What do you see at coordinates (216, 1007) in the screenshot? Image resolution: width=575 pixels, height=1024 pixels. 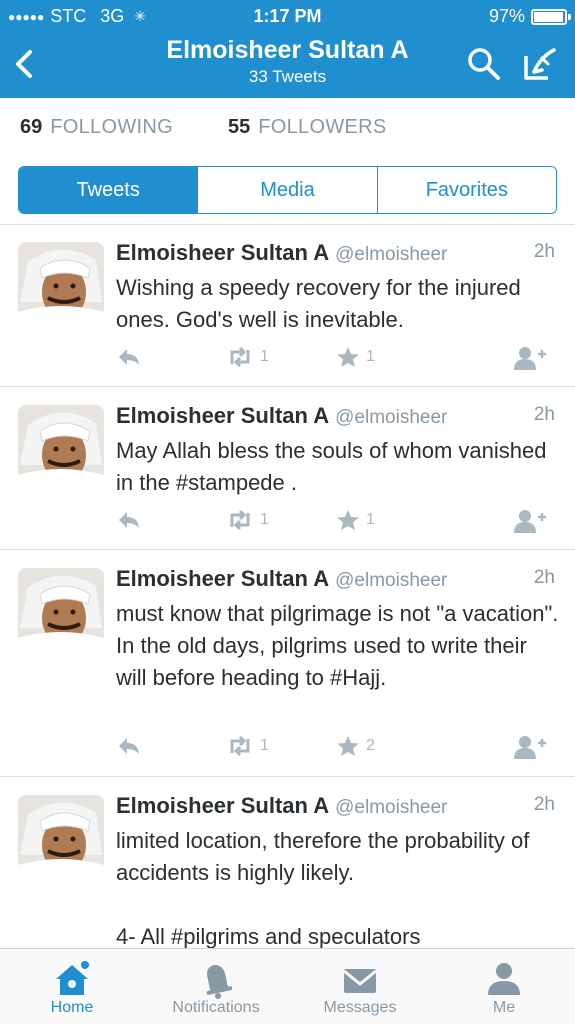 I see `tab-notifications-label: Notifications` at bounding box center [216, 1007].